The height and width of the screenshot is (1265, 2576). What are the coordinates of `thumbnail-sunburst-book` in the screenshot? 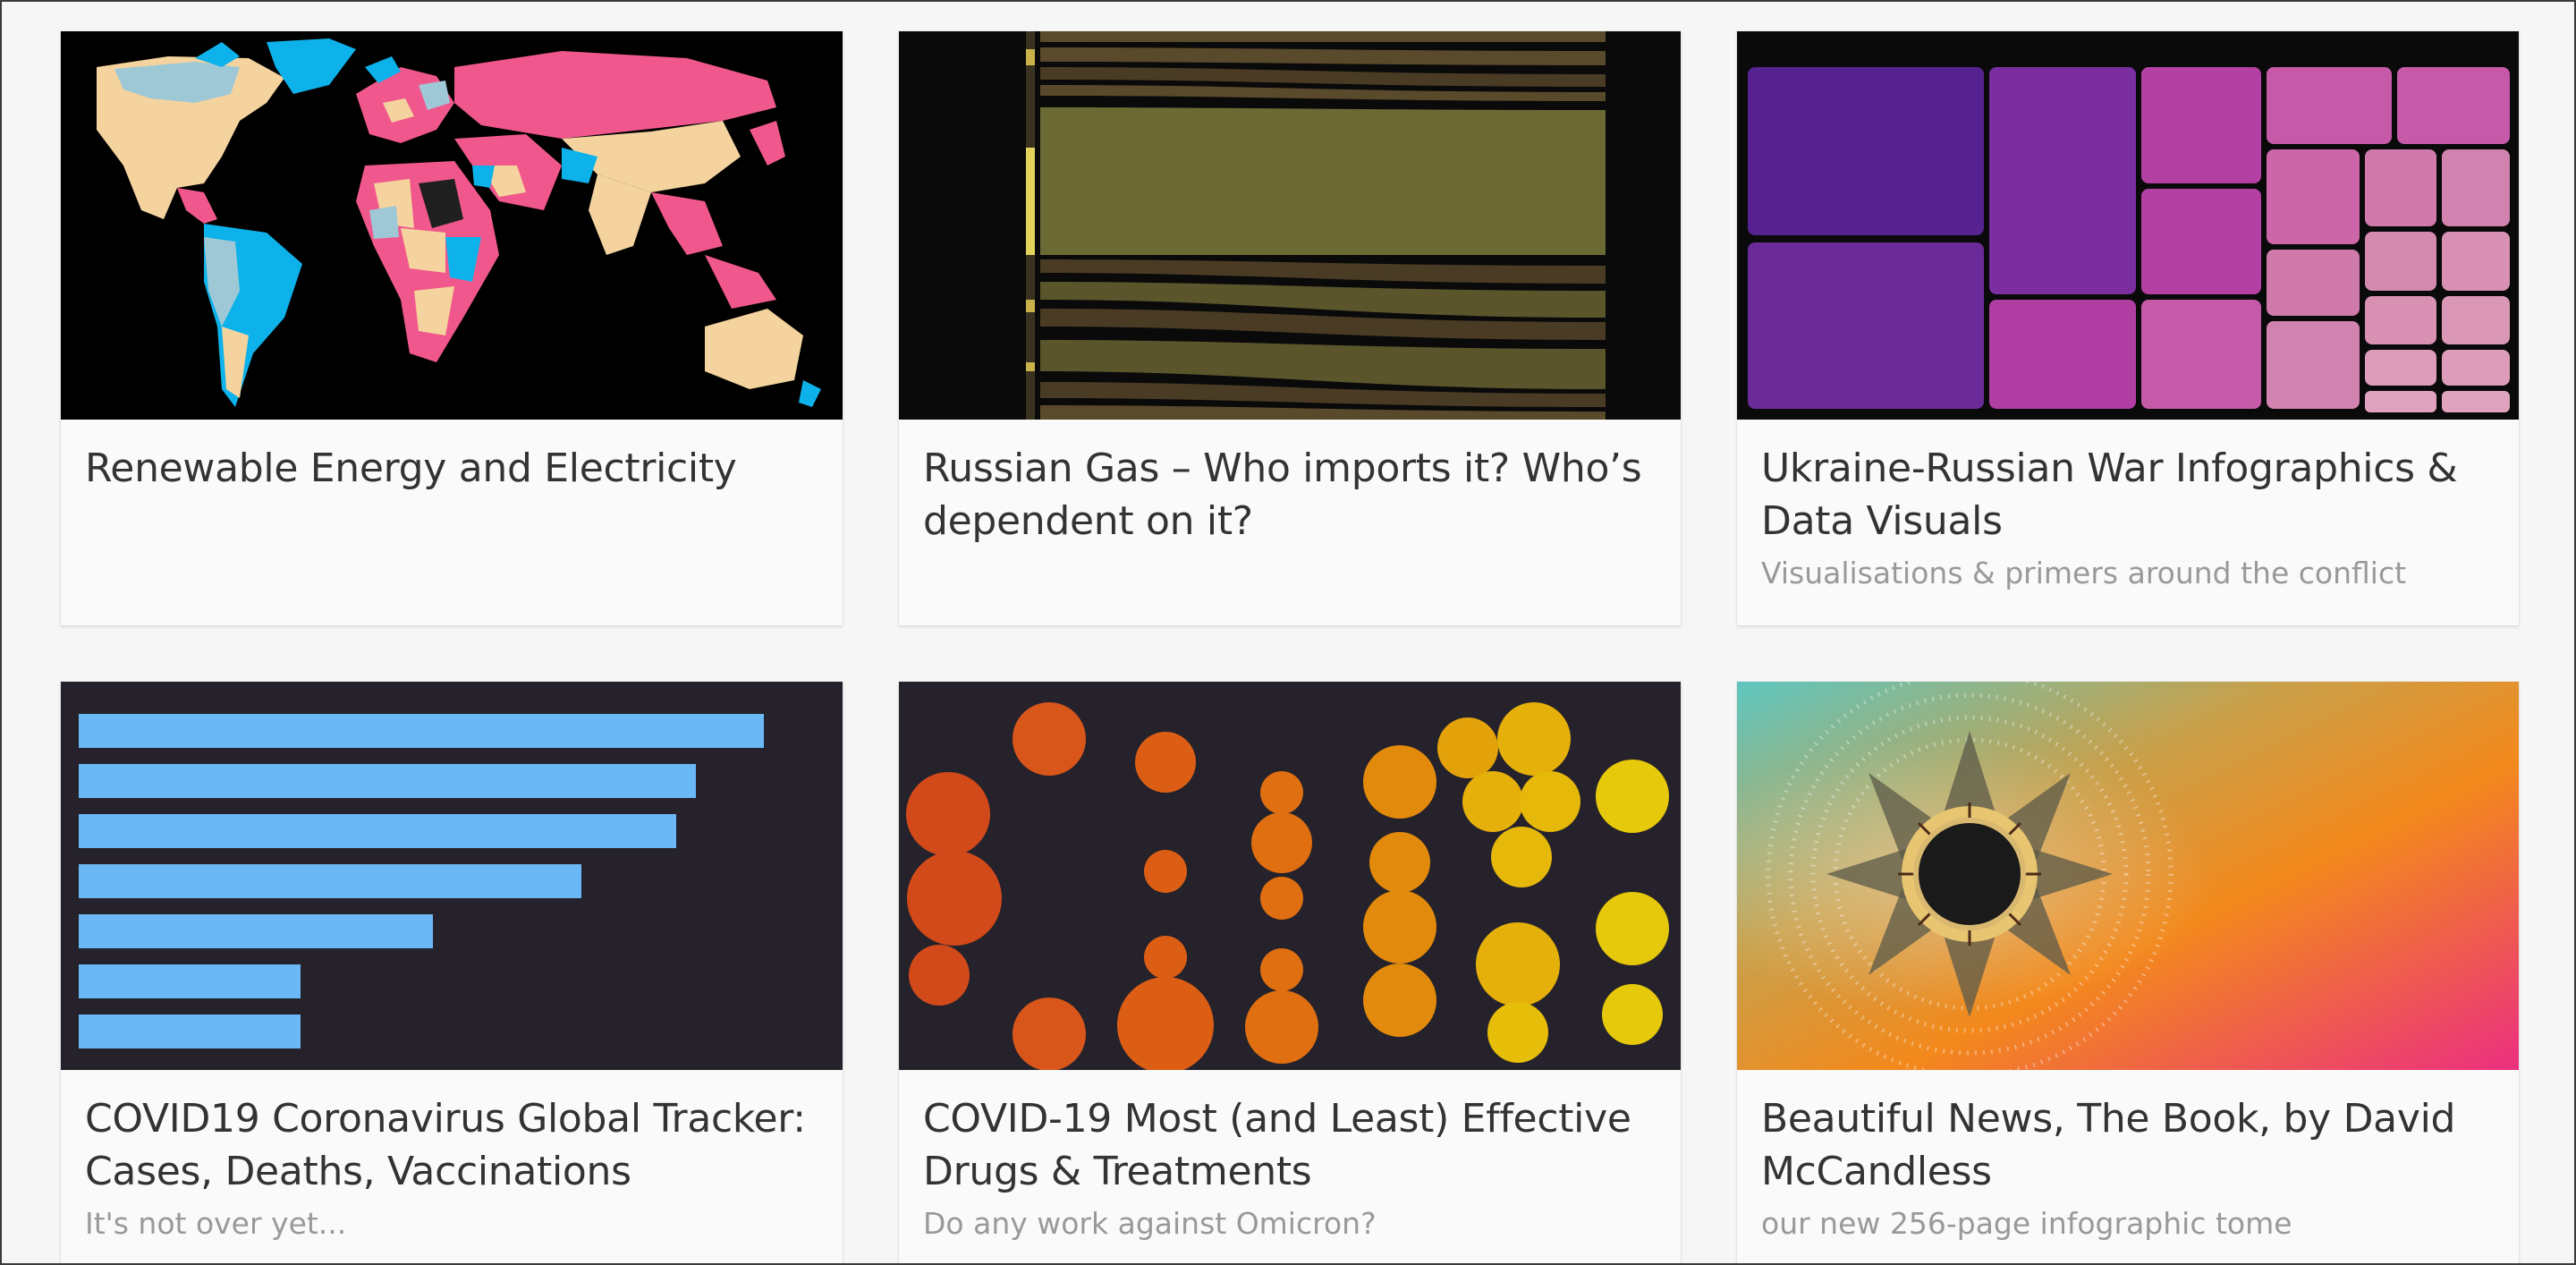 It's located at (2128, 876).